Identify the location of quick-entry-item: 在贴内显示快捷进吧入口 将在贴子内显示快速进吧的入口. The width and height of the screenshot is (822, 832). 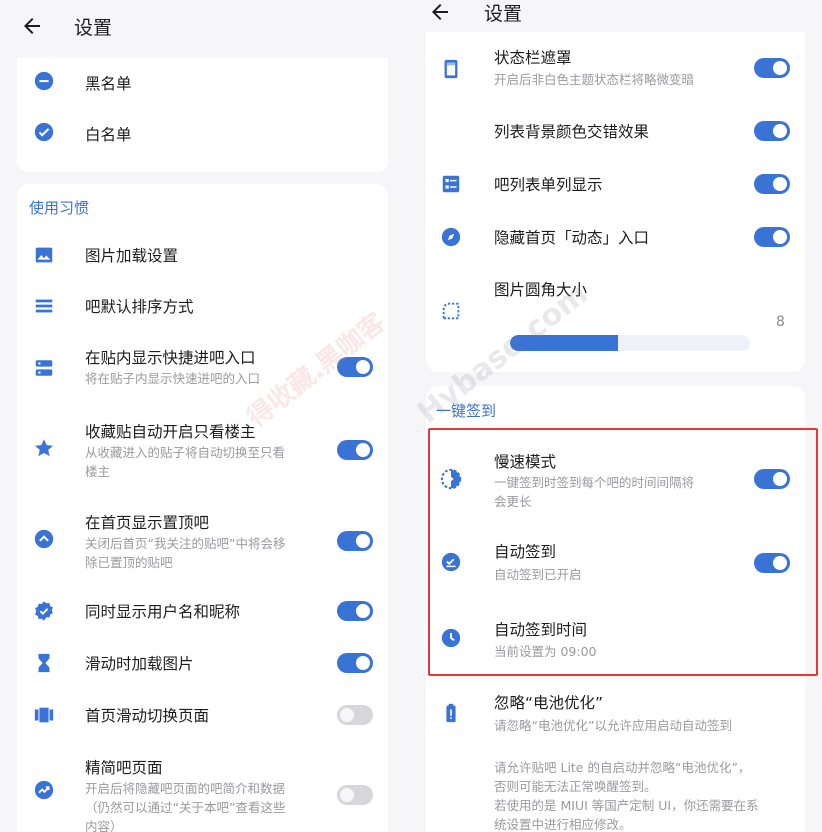
(202, 369).